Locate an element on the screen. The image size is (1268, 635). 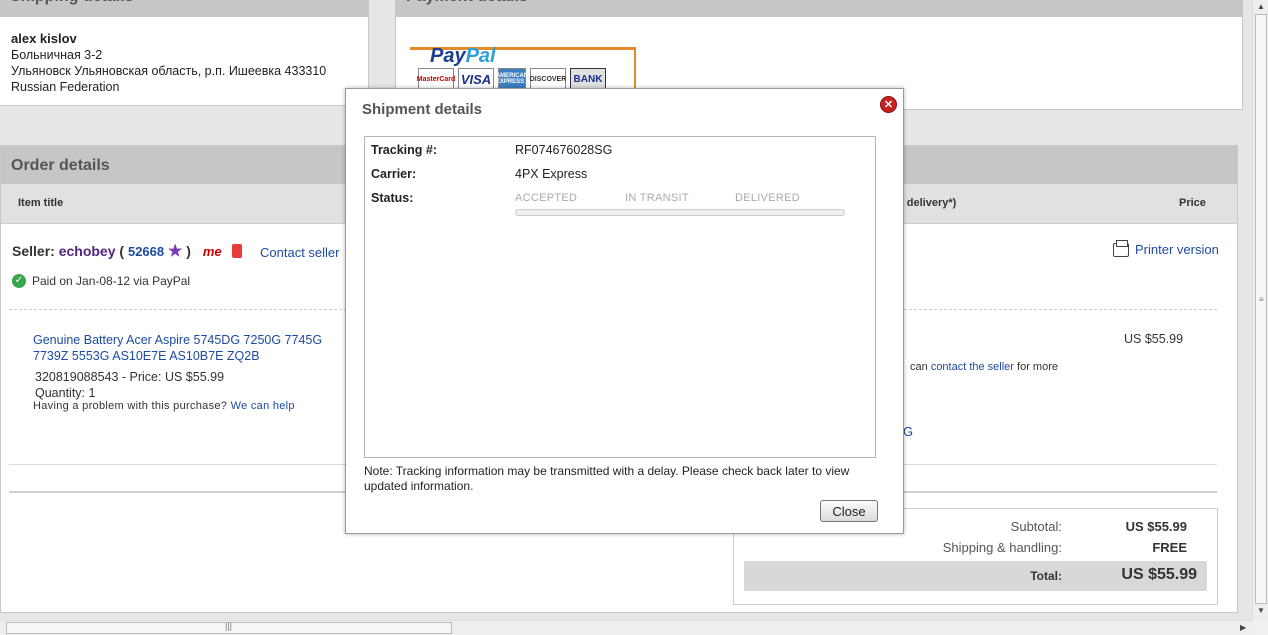
horizontal-scroll-thumb: ||| is located at coordinates (229, 627).